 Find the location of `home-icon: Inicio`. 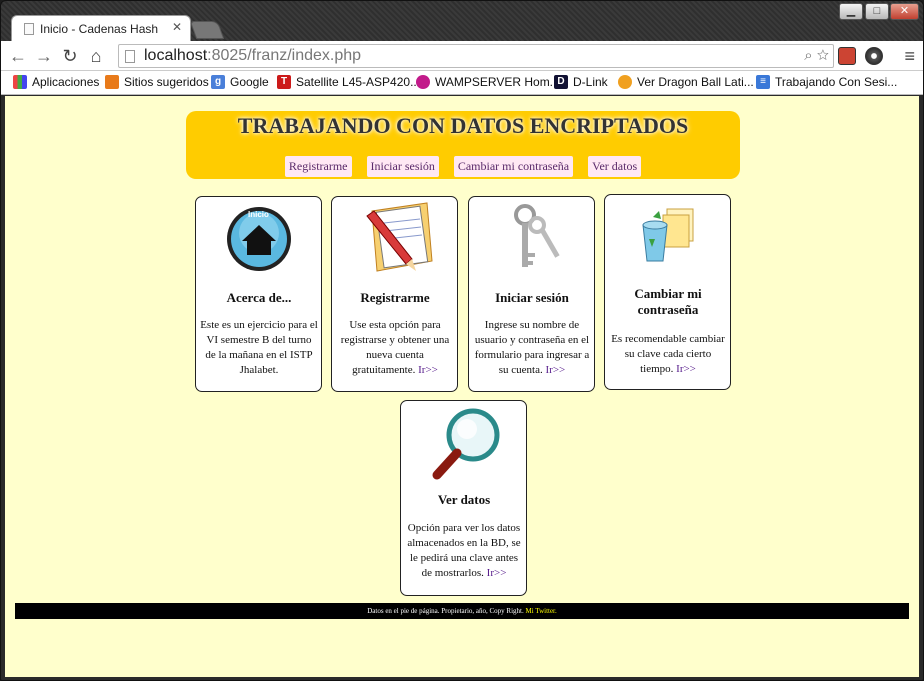

home-icon: Inicio is located at coordinates (258, 241).